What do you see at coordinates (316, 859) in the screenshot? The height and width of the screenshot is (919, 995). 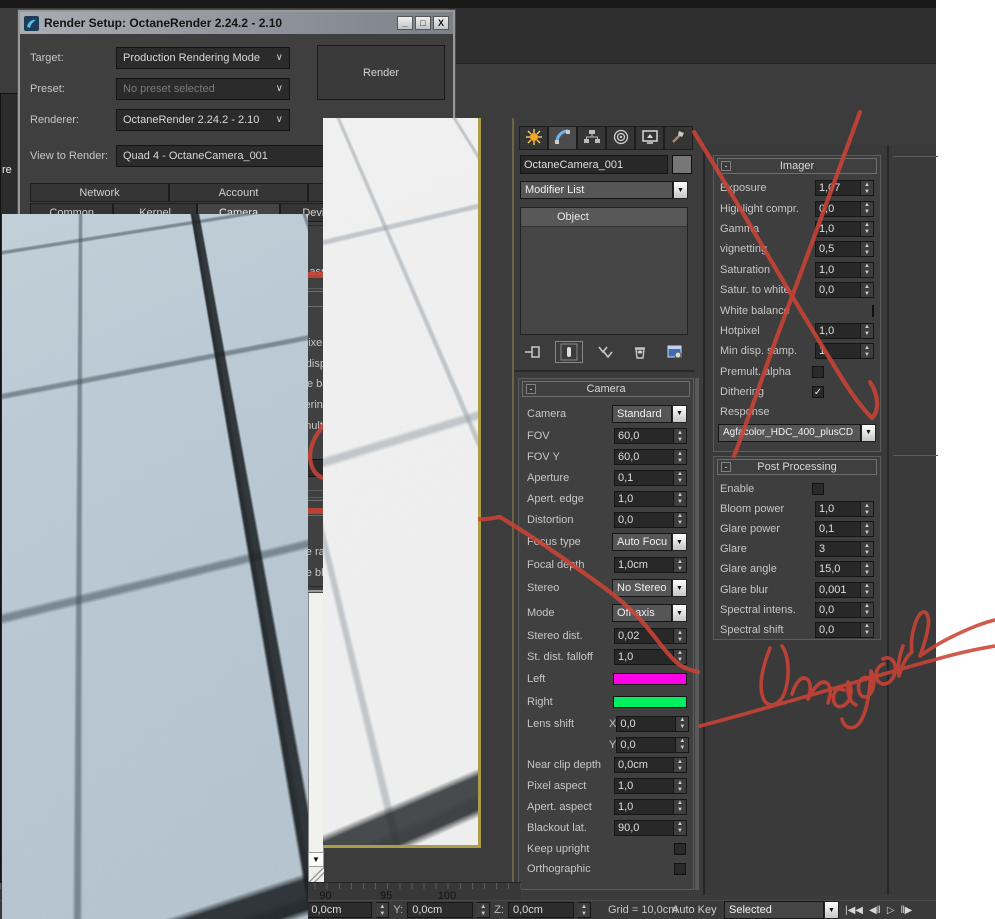 I see `vfb-scroll-down-icon: ▼` at bounding box center [316, 859].